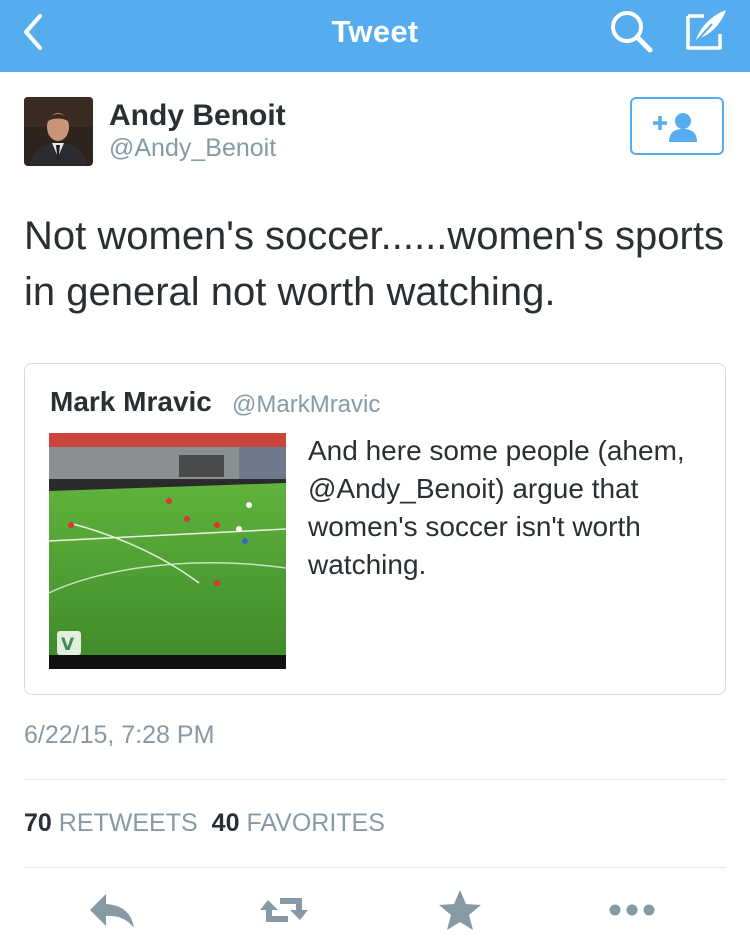 This screenshot has height=951, width=750. Describe the element at coordinates (128, 823) in the screenshot. I see `retweet-label: RETWEETS` at that location.